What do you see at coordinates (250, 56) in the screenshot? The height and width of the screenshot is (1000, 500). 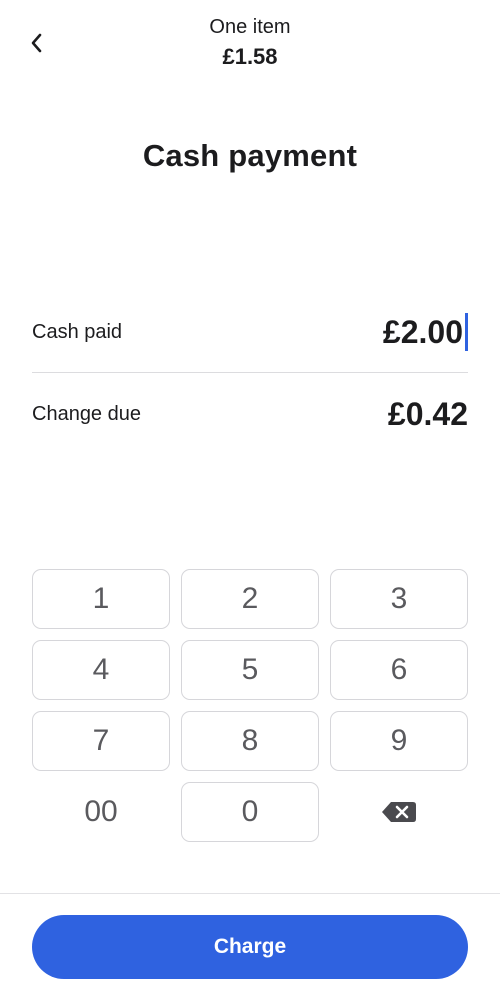 I see `order-total: £1.58` at bounding box center [250, 56].